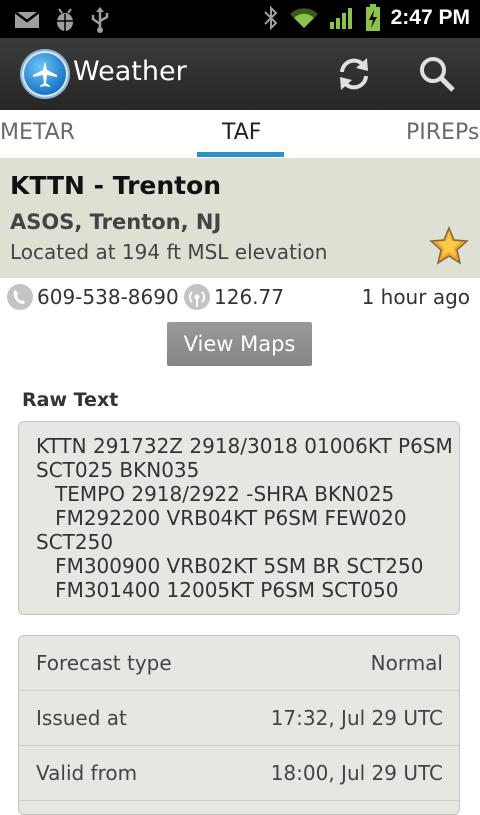  Describe the element at coordinates (240, 75) in the screenshot. I see `action-bar: Weather` at that location.